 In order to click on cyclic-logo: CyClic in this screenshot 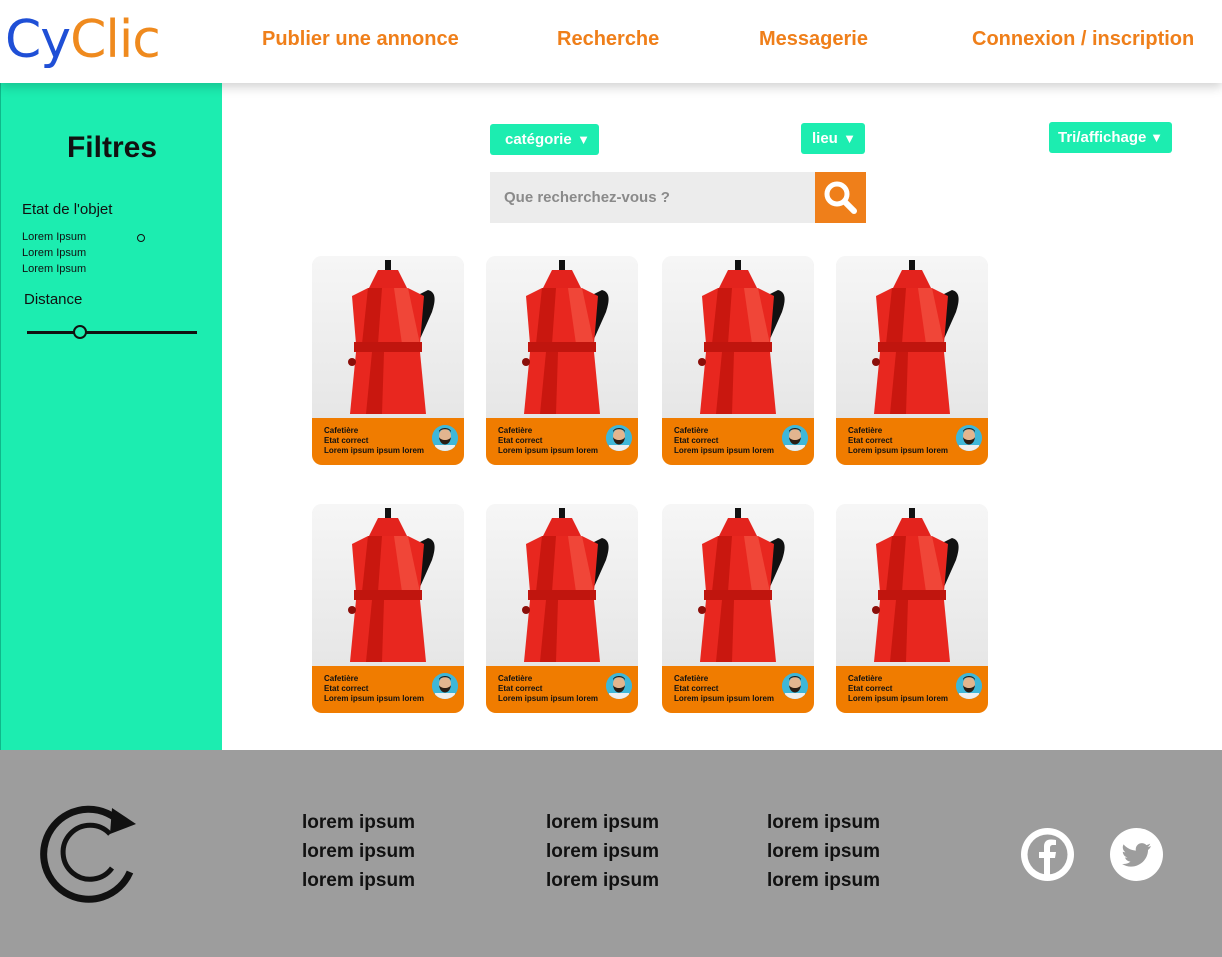, I will do `click(83, 40)`.